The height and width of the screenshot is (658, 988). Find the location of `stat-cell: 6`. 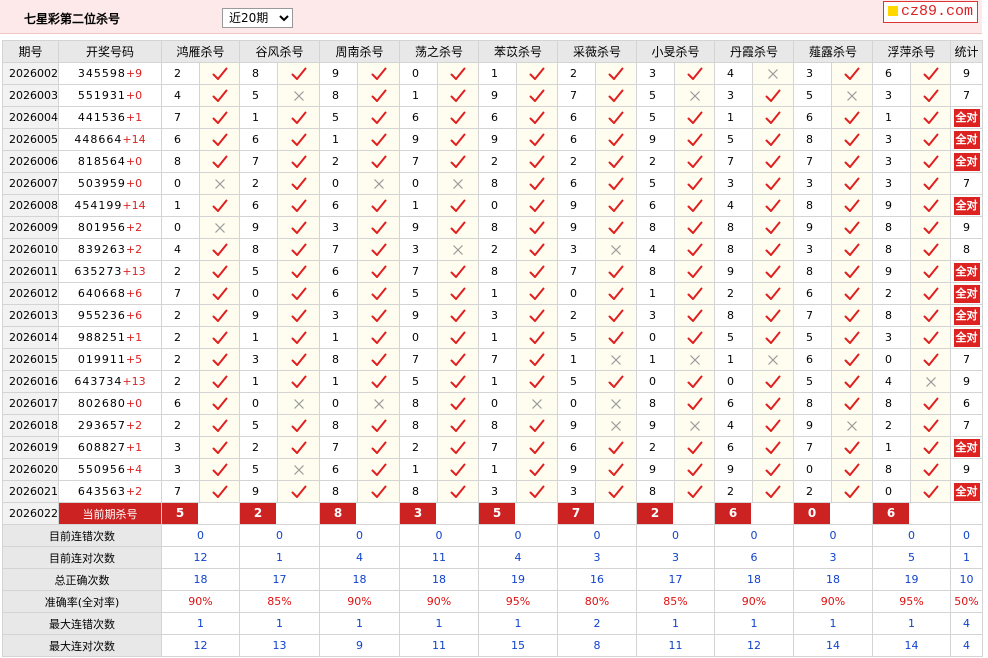

stat-cell: 6 is located at coordinates (966, 403).